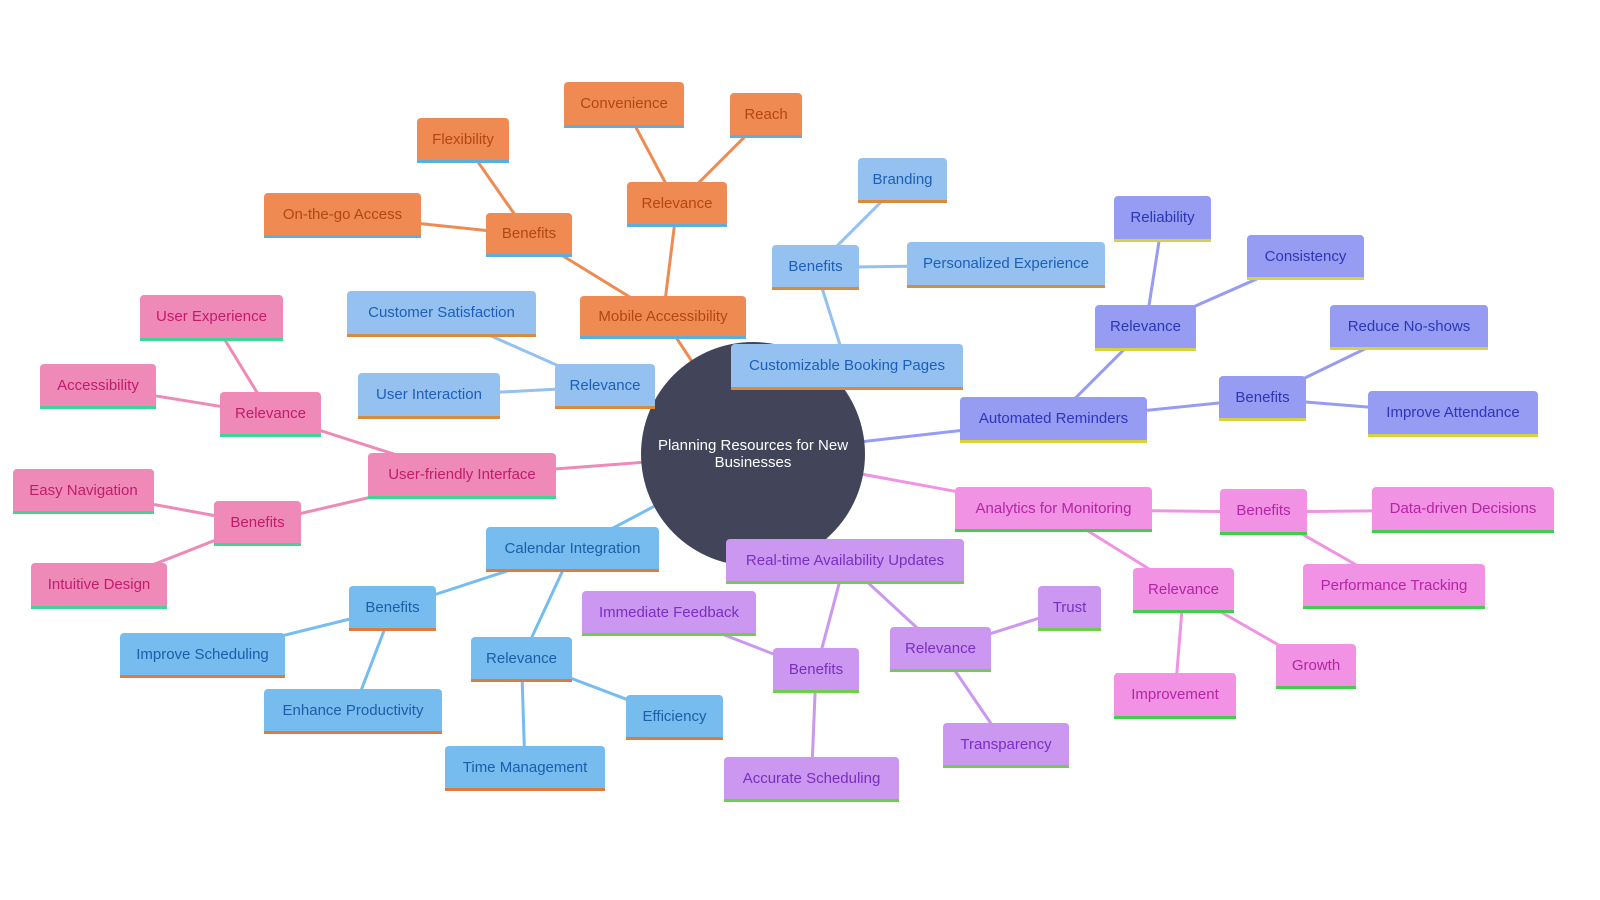 The width and height of the screenshot is (1600, 900). I want to click on node-label: User Interaction, so click(429, 394).